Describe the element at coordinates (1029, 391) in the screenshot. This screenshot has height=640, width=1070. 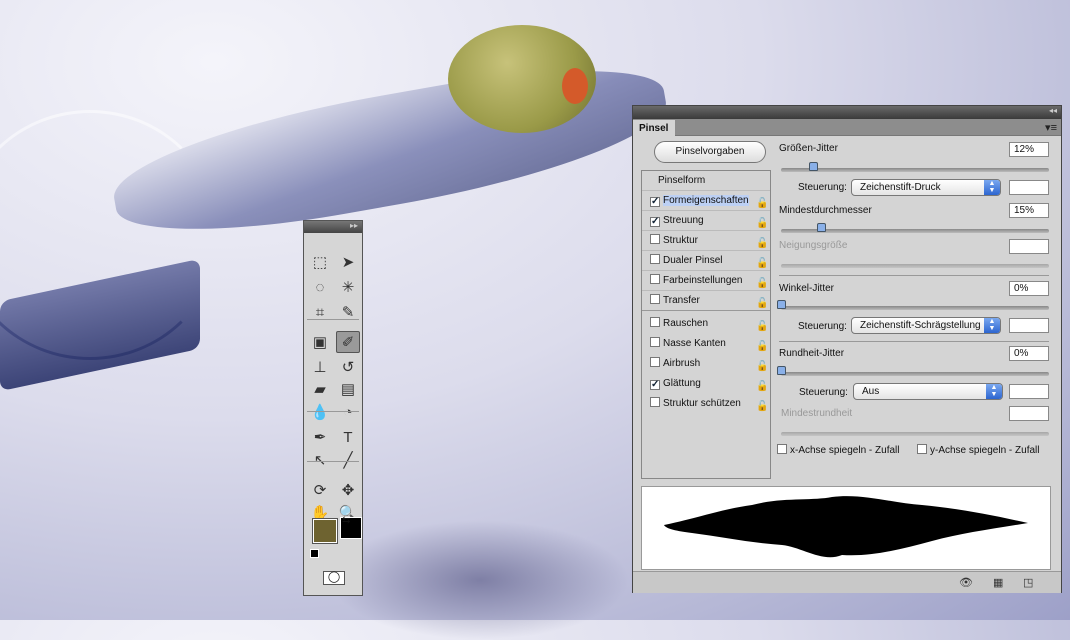
I see `roundness-control-field` at that location.